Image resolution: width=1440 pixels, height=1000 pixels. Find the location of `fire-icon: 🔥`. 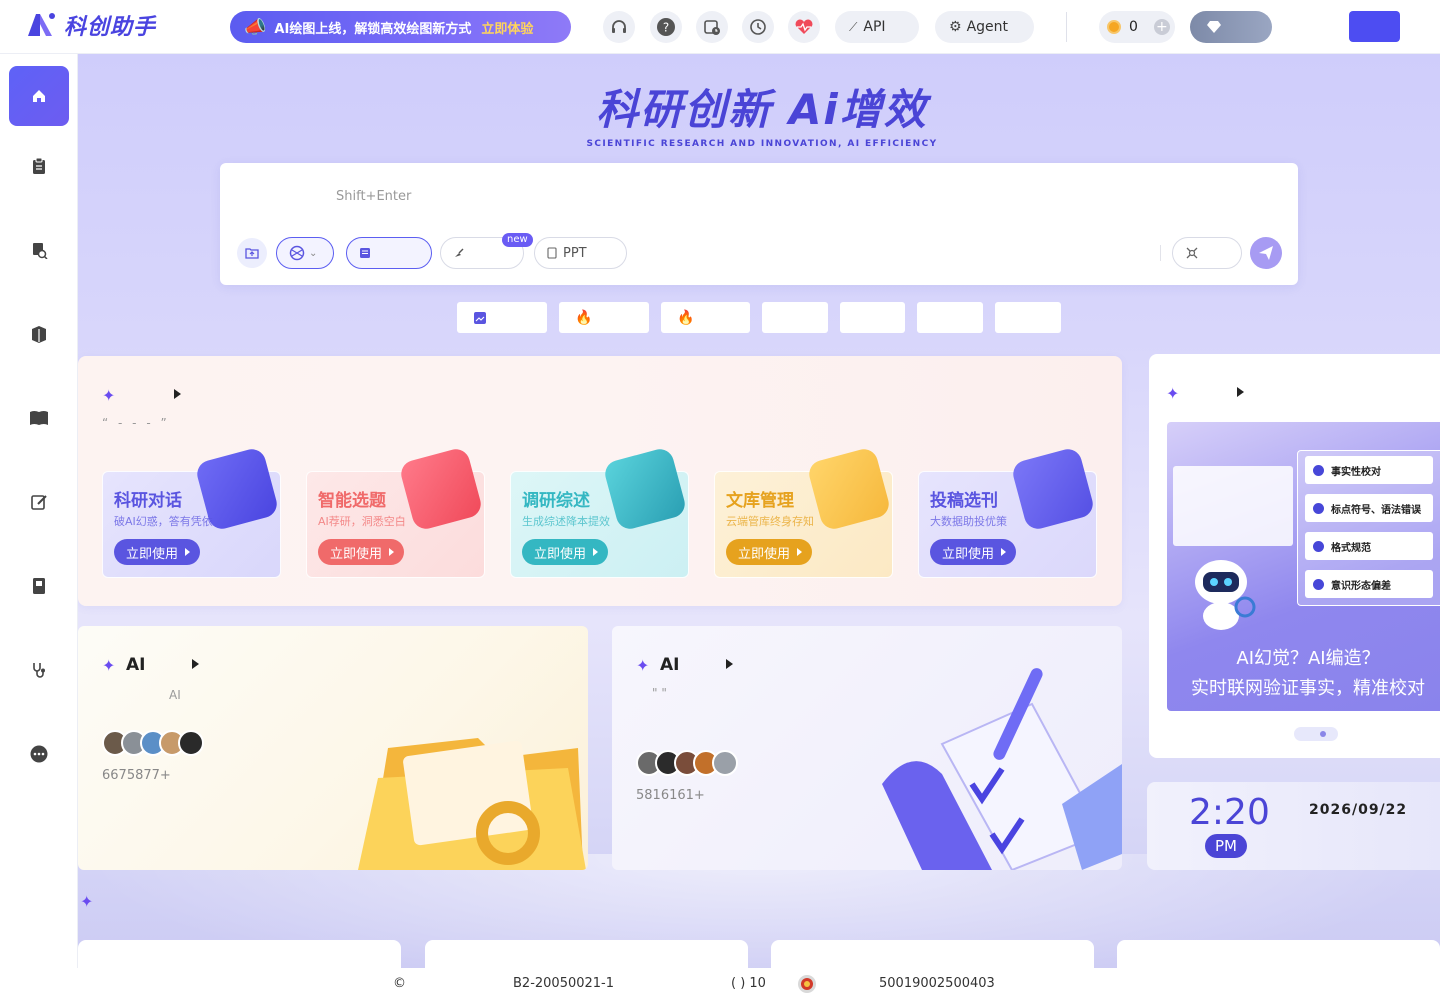

fire-icon: 🔥 is located at coordinates (686, 317).